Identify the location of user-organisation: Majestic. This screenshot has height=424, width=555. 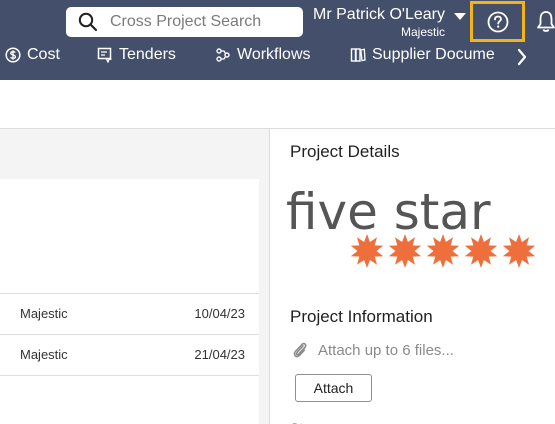
(422, 32).